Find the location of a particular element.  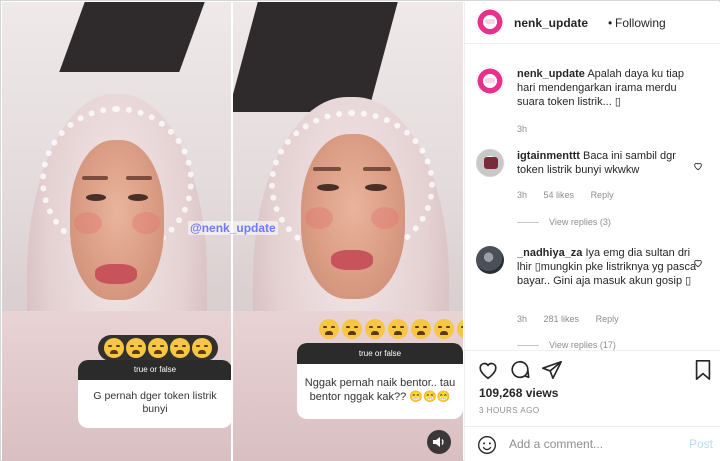

share-icon is located at coordinates (552, 370).